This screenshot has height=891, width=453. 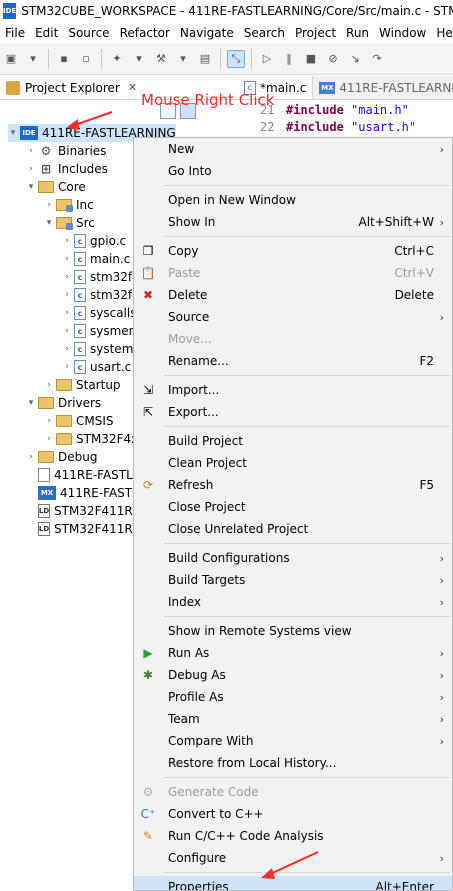 I want to click on menu-item-team: Team ›, so click(x=293, y=719).